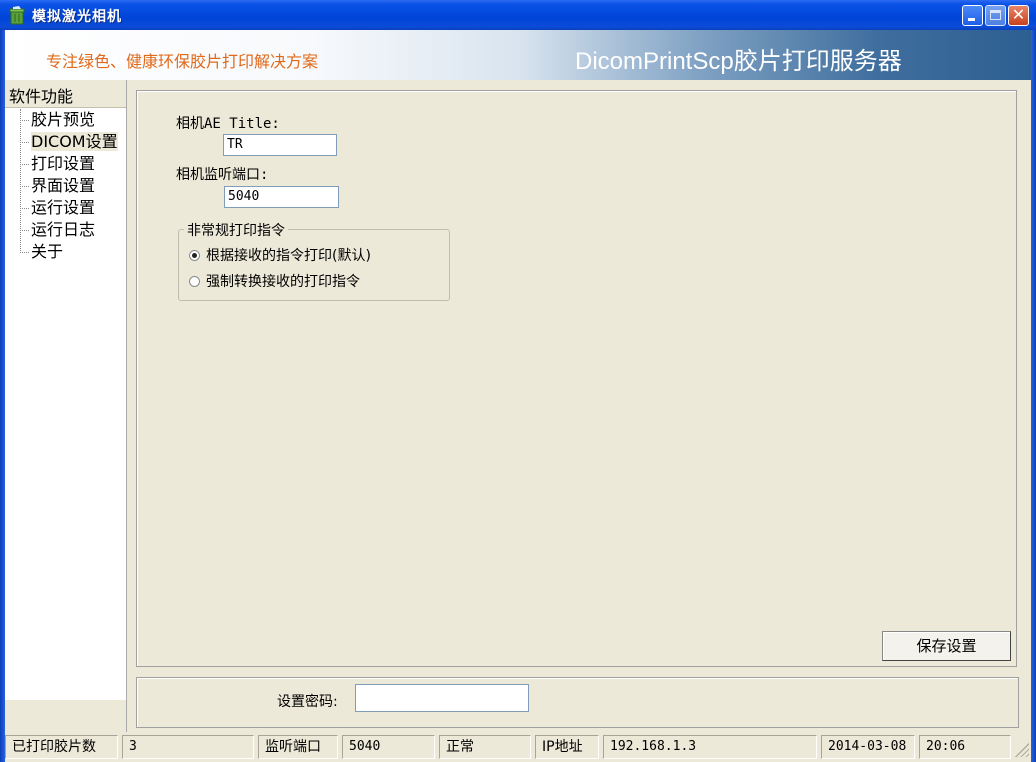  I want to click on product-title: DicomPrintScp胶片打印服务器, so click(738, 61).